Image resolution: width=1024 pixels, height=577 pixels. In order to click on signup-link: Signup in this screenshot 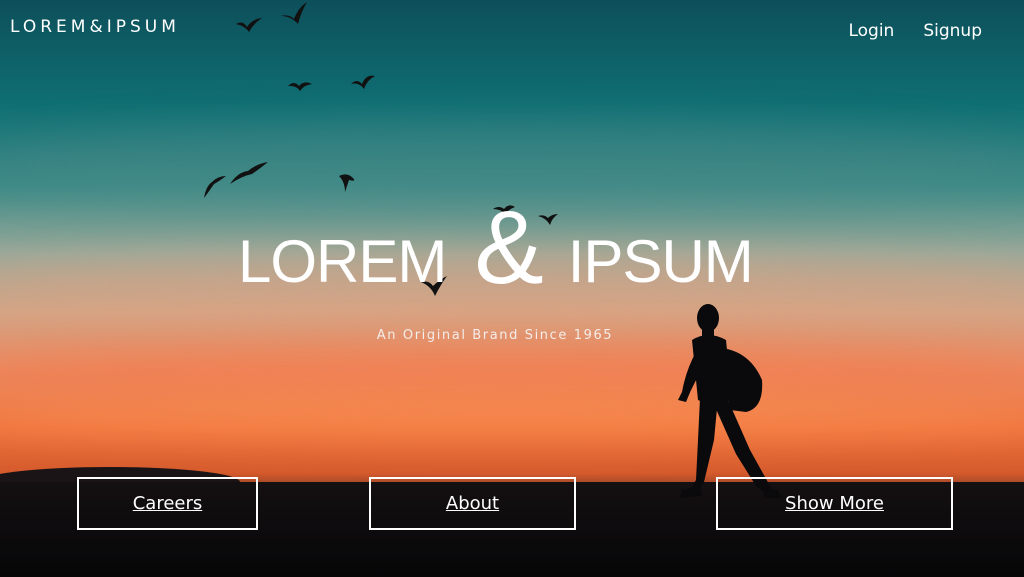, I will do `click(952, 31)`.